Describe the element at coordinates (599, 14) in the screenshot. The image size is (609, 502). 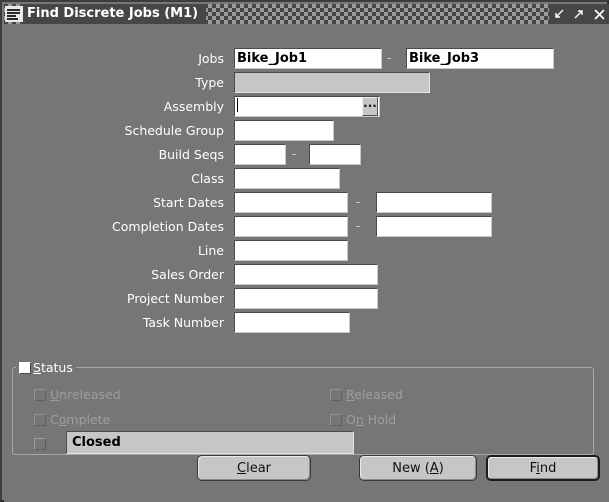
I see `close-icon` at that location.